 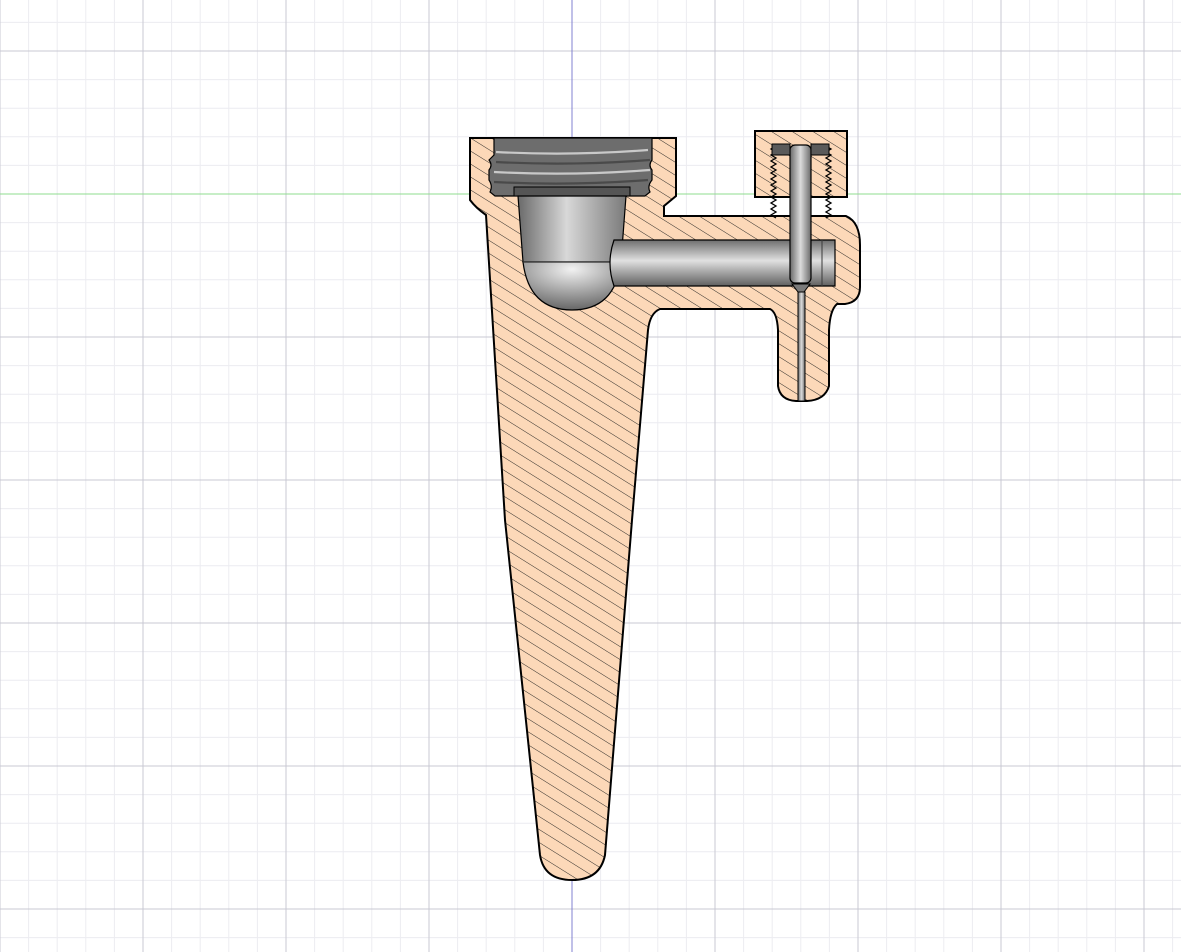 What do you see at coordinates (570, 167) in the screenshot?
I see `threaded-socket` at bounding box center [570, 167].